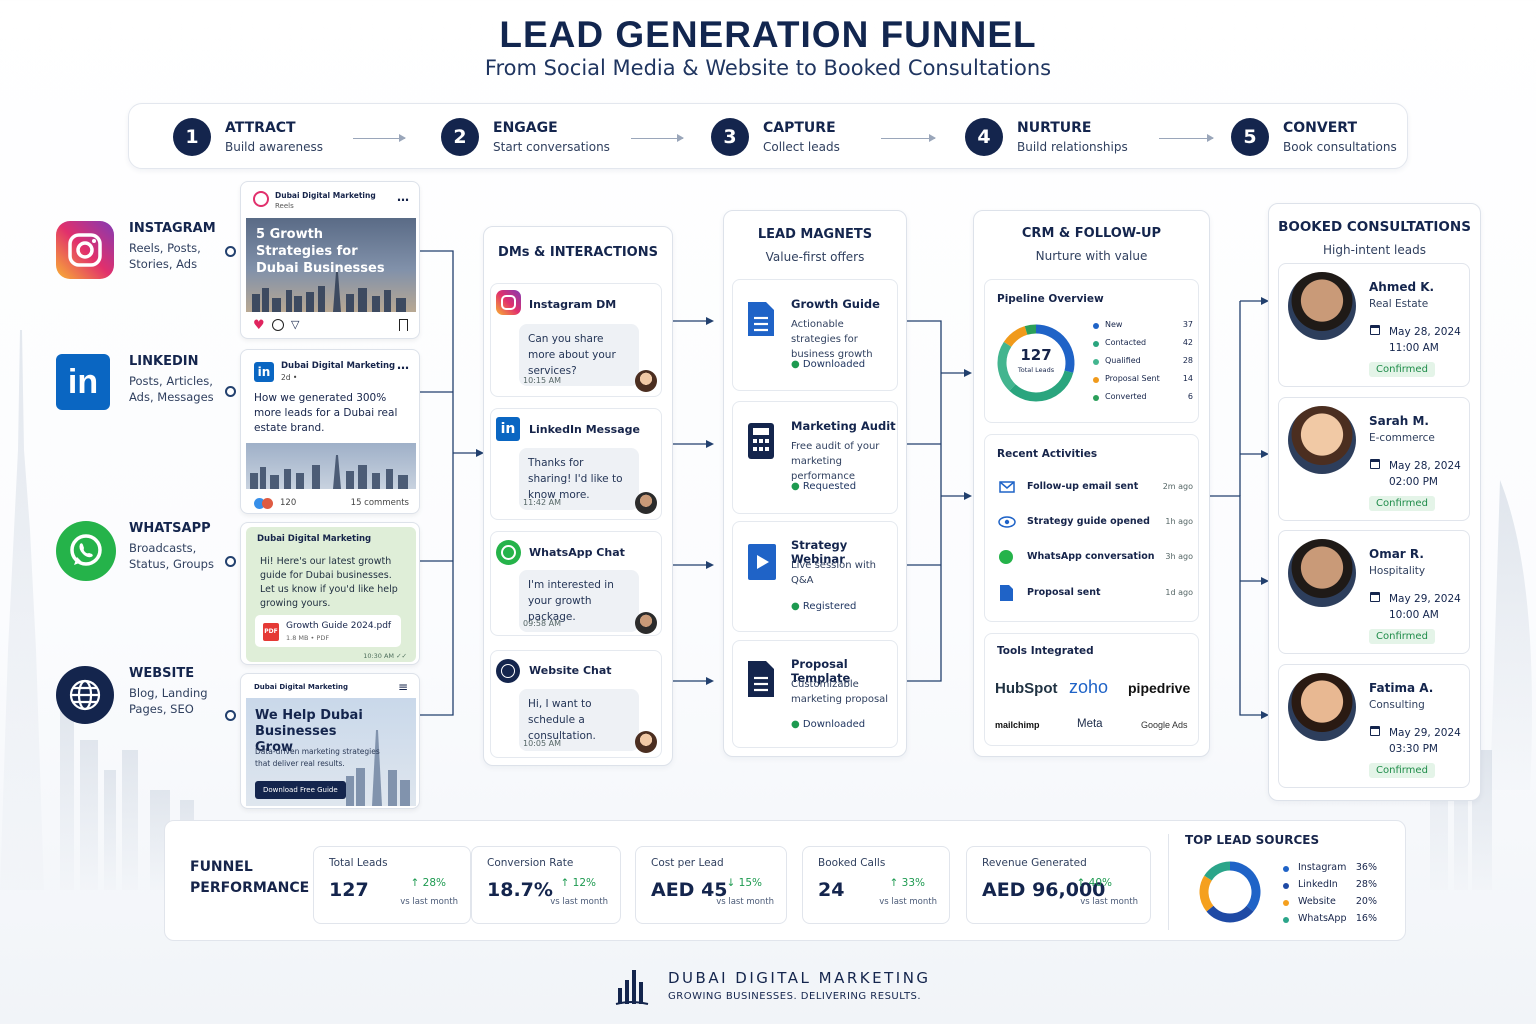 The image size is (1536, 1024). I want to click on client-name: Omar R., so click(1396, 554).